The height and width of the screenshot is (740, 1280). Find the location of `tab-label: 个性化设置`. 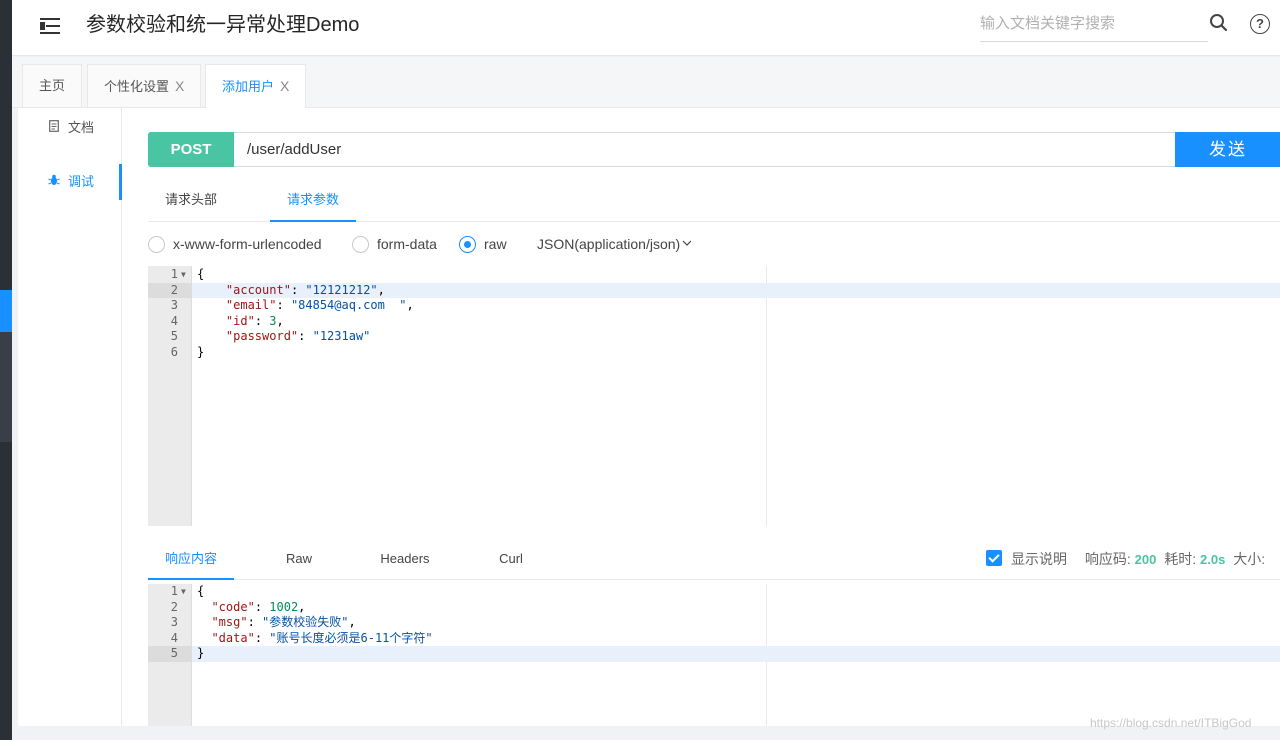

tab-label: 个性化设置 is located at coordinates (137, 86).